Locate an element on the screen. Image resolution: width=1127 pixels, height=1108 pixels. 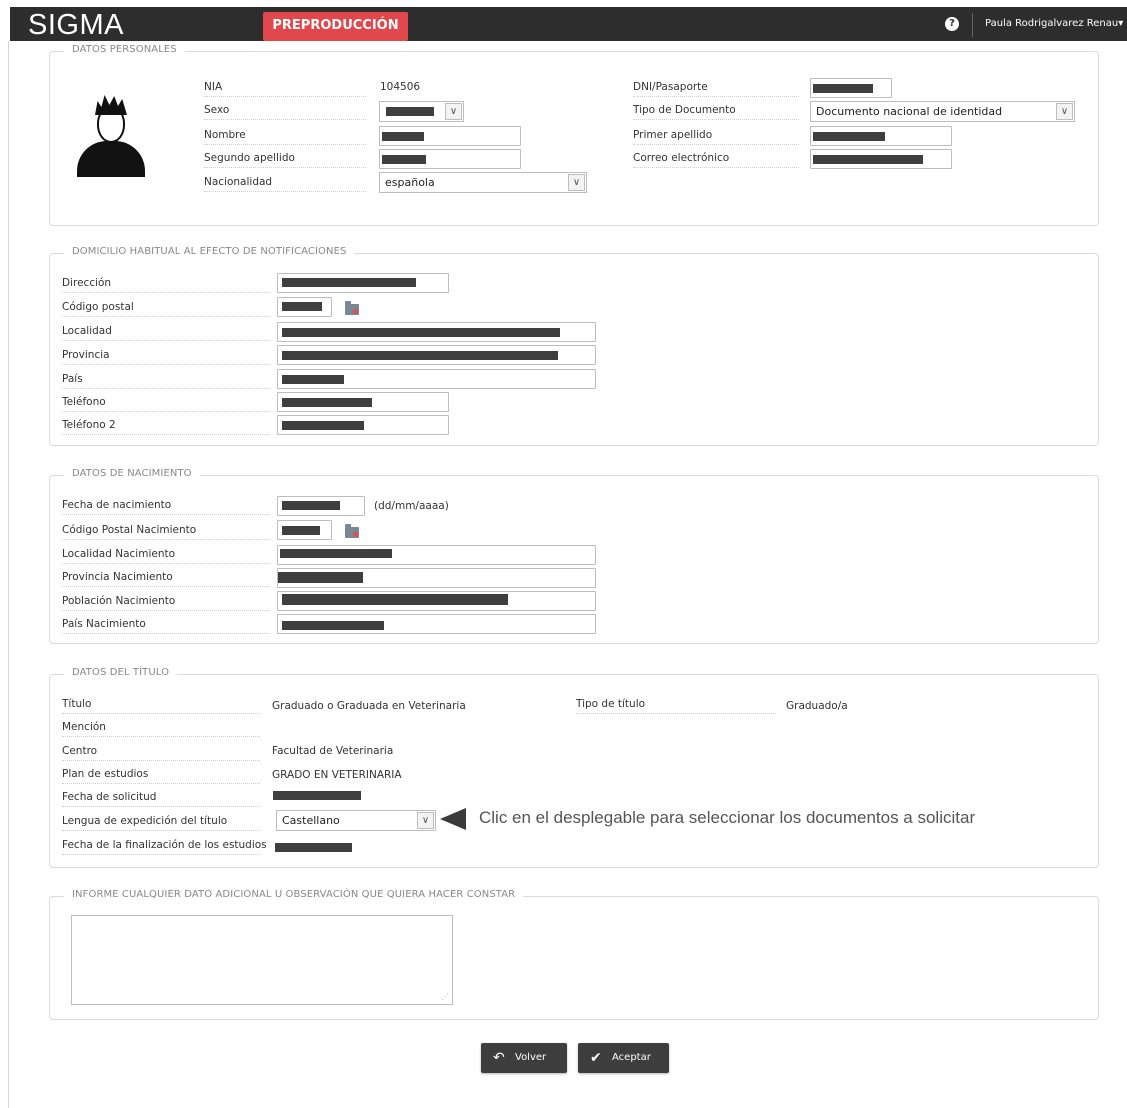
mencion-label: Mención is located at coordinates (161, 729).